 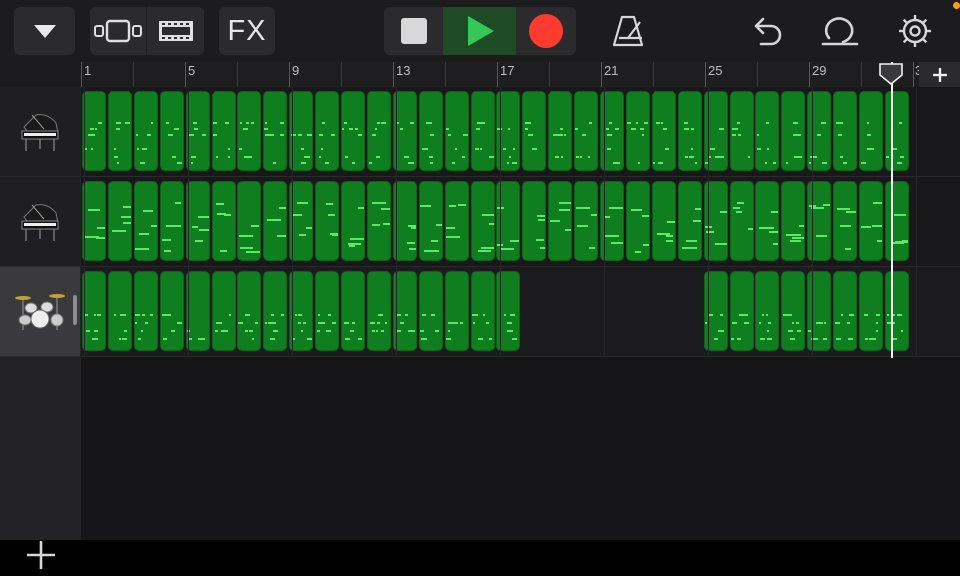 What do you see at coordinates (819, 70) in the screenshot?
I see `bar-number: 29` at bounding box center [819, 70].